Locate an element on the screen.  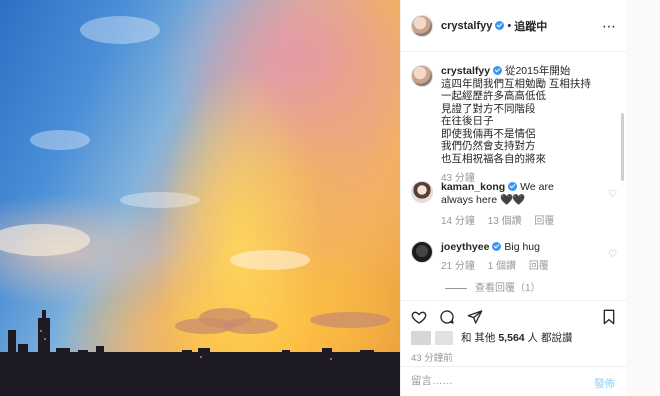
caption-line: 這四年間我們互相勉勵 互相扶持 is located at coordinates (516, 83).